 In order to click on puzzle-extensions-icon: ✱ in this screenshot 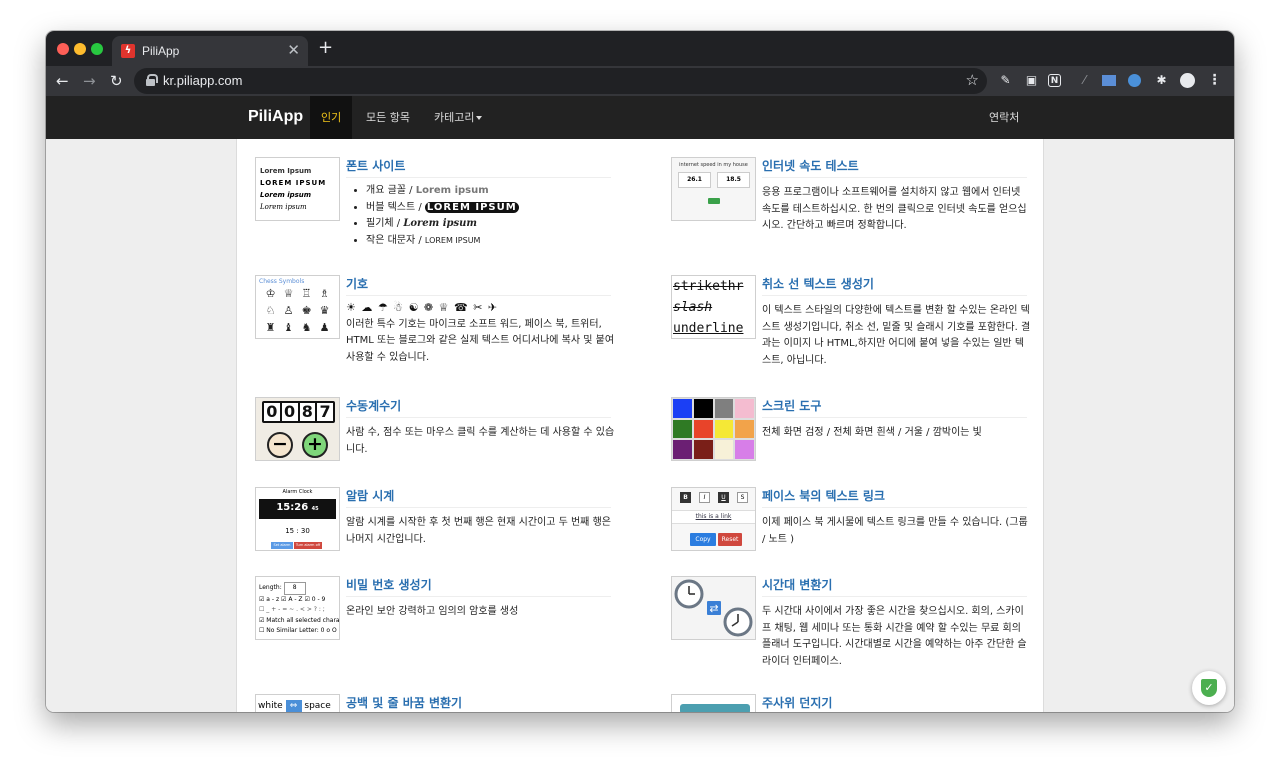, I will do `click(1161, 80)`.